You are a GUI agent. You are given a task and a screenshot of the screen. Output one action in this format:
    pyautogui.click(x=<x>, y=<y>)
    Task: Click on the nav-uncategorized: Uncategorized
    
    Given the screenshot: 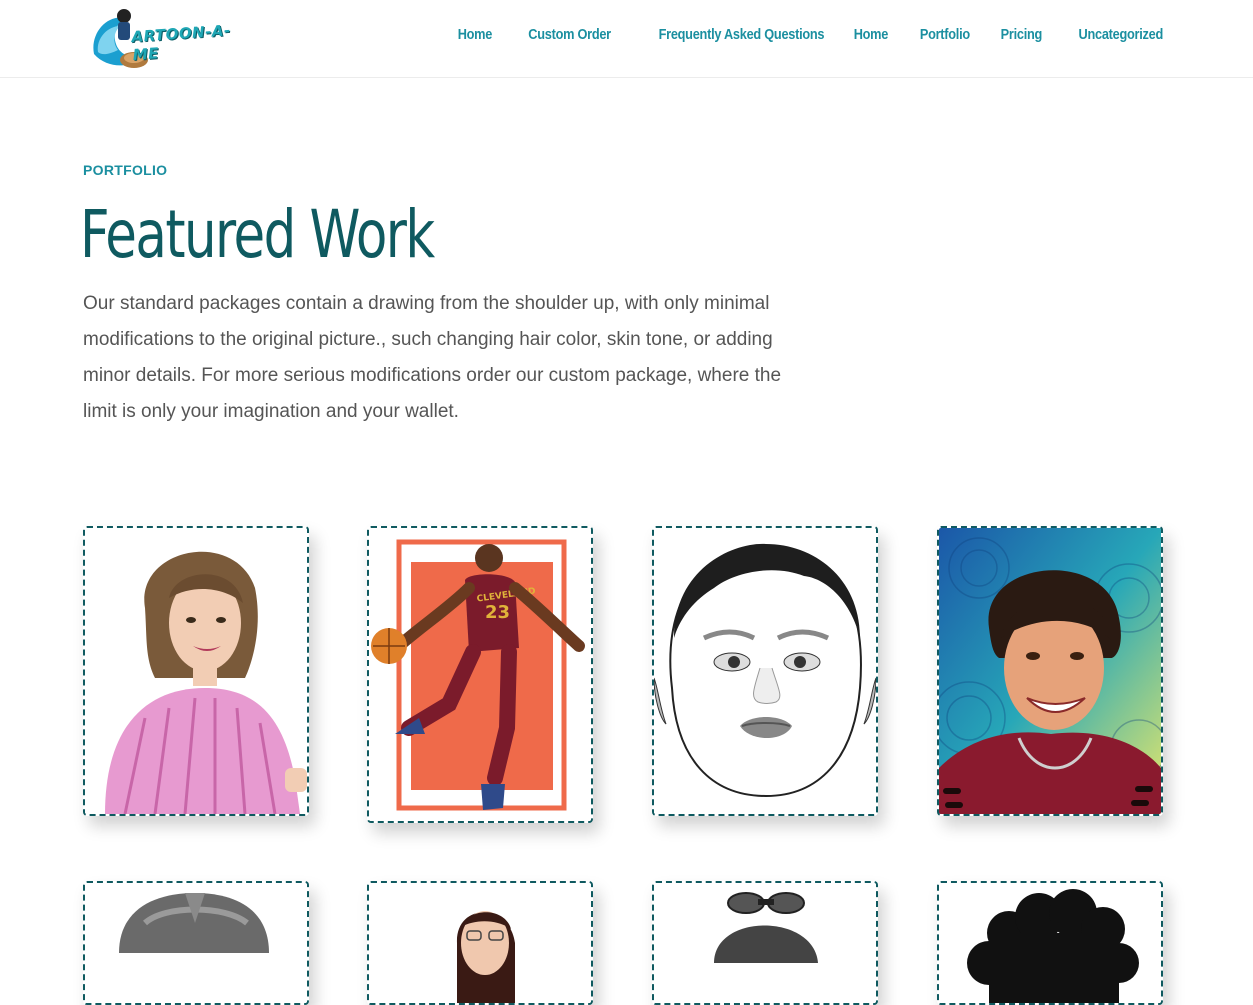 What is the action you would take?
    pyautogui.click(x=1121, y=35)
    